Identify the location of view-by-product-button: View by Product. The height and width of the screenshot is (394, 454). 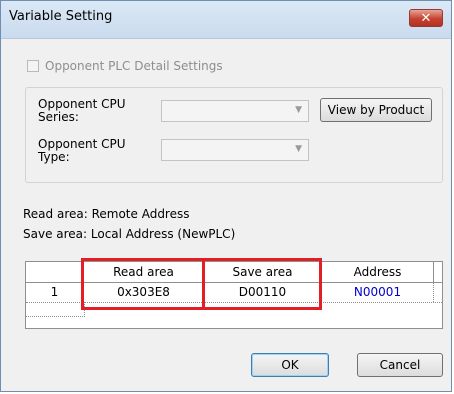
(376, 110).